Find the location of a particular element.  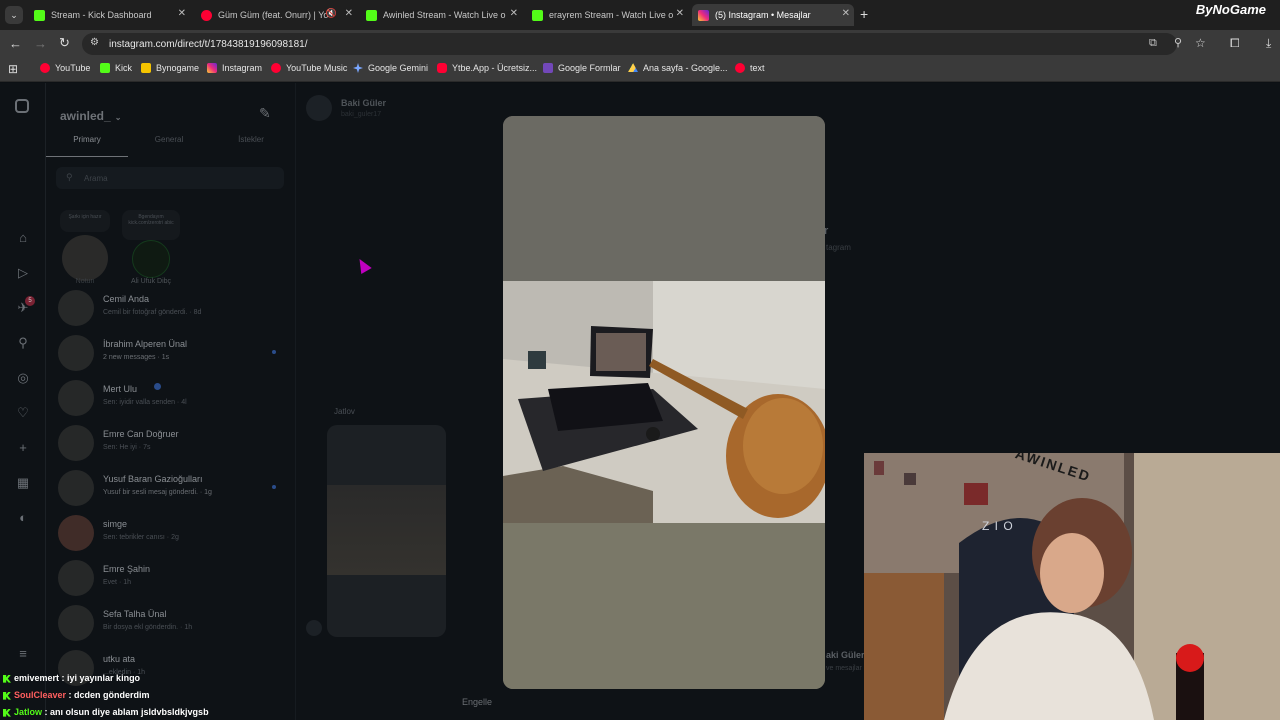

tab-instagram: (5) Instagram • Mesajlar ✕ is located at coordinates (773, 15).